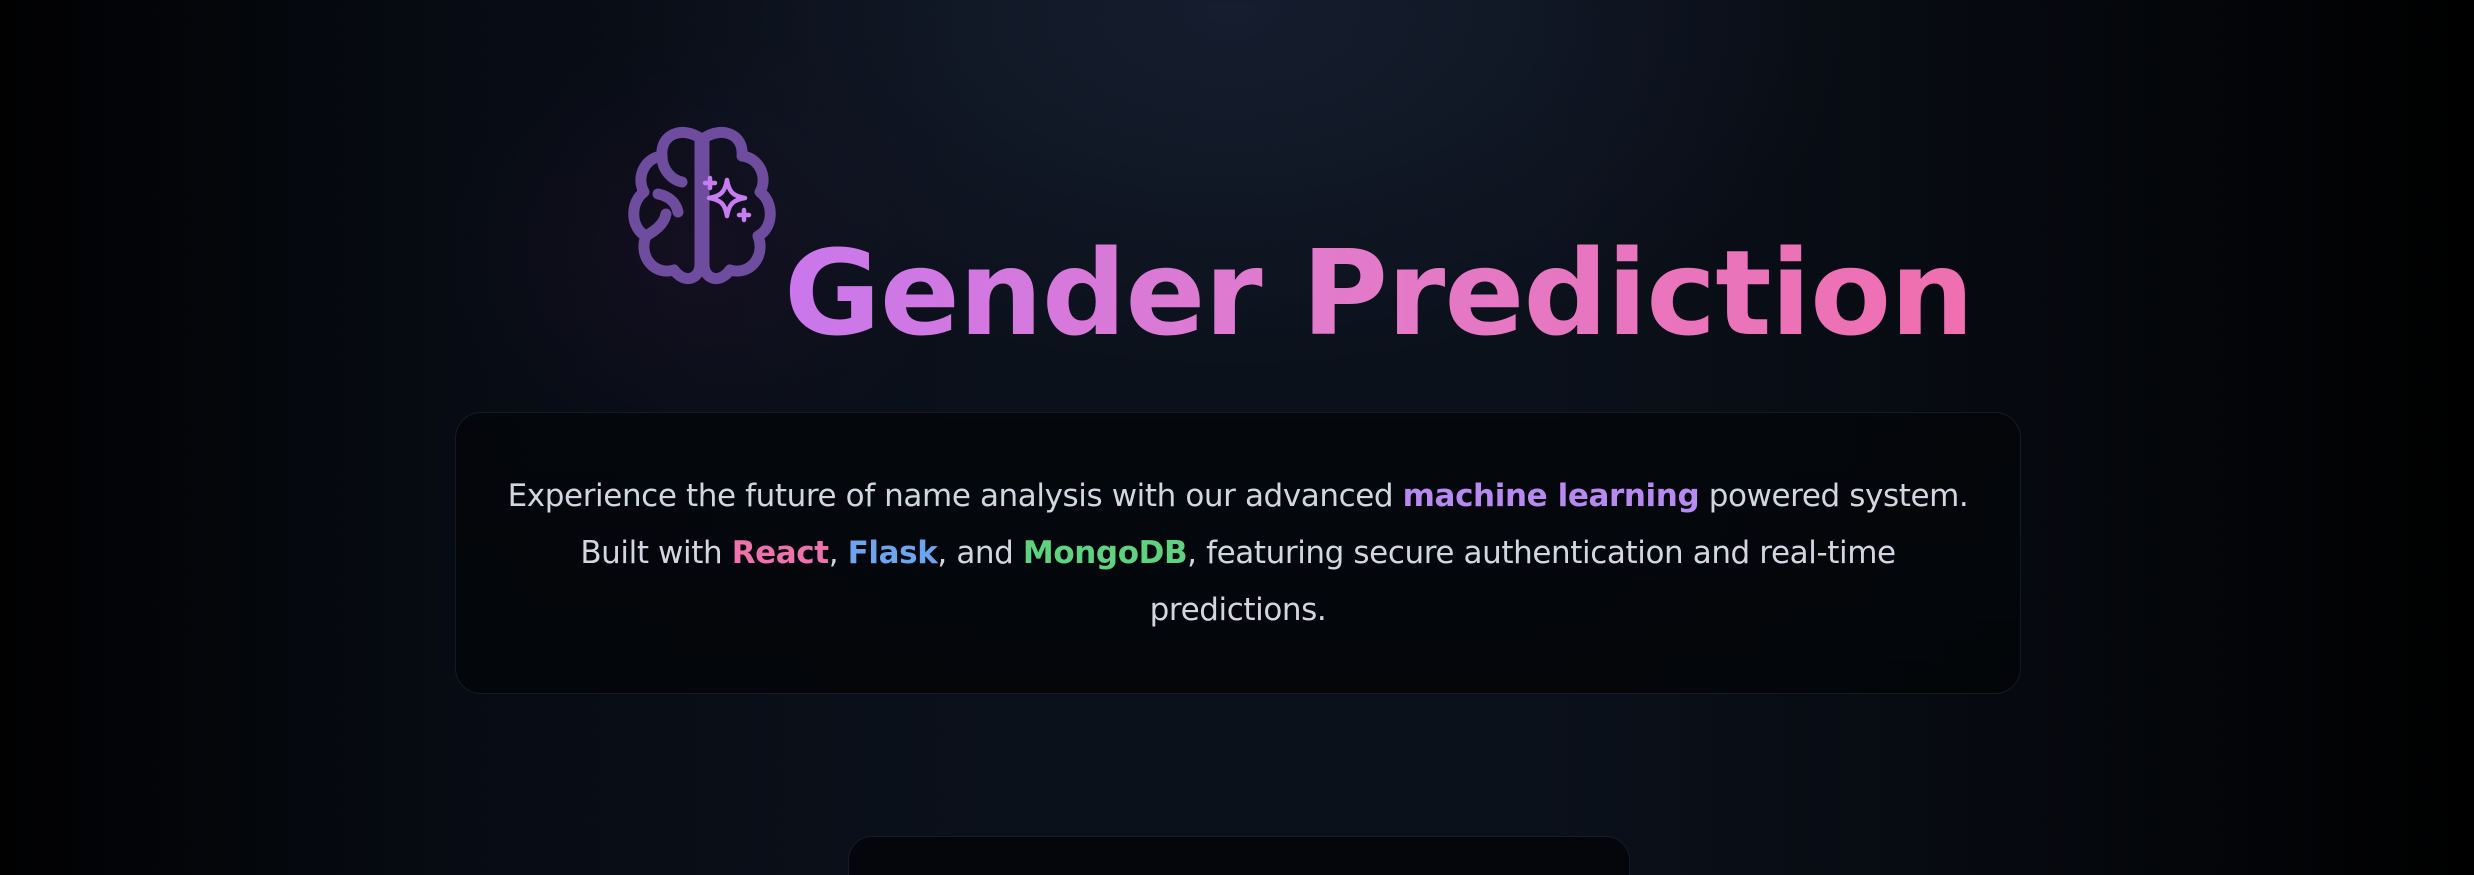 The height and width of the screenshot is (875, 2474). What do you see at coordinates (980, 552) in the screenshot?
I see `separator-and: , and` at bounding box center [980, 552].